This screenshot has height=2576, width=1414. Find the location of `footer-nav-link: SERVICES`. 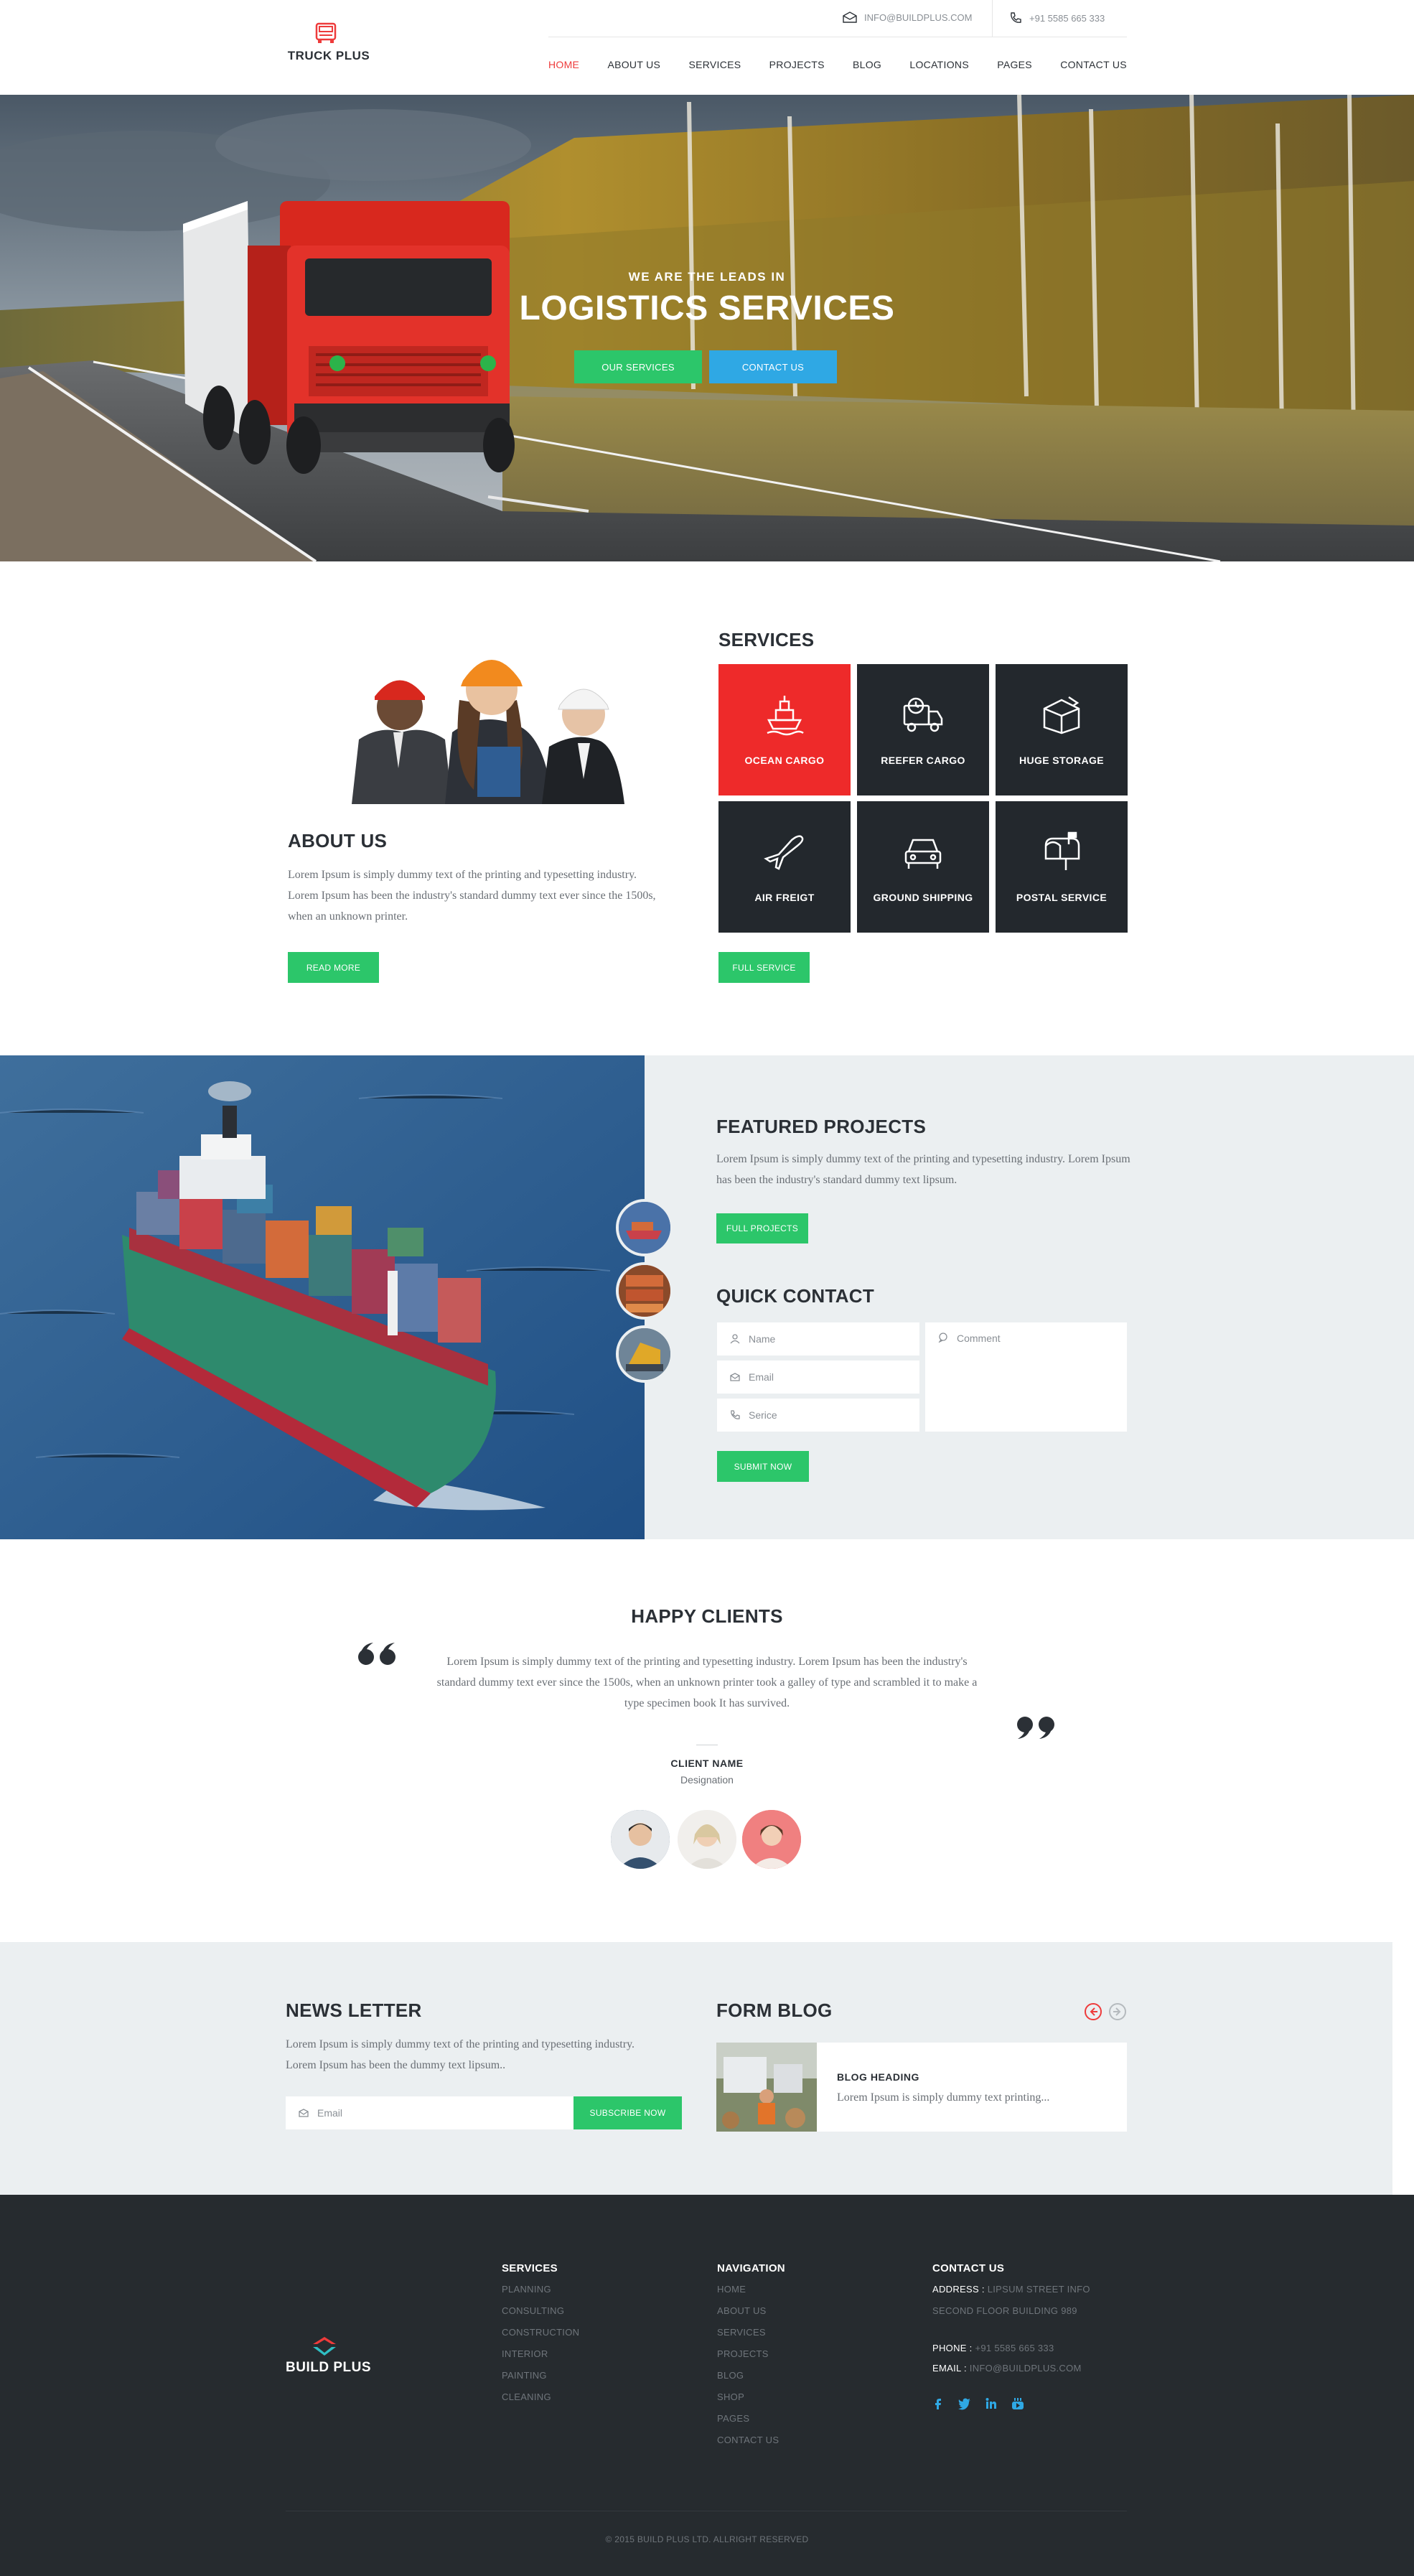

footer-nav-link: SERVICES is located at coordinates (741, 2332).